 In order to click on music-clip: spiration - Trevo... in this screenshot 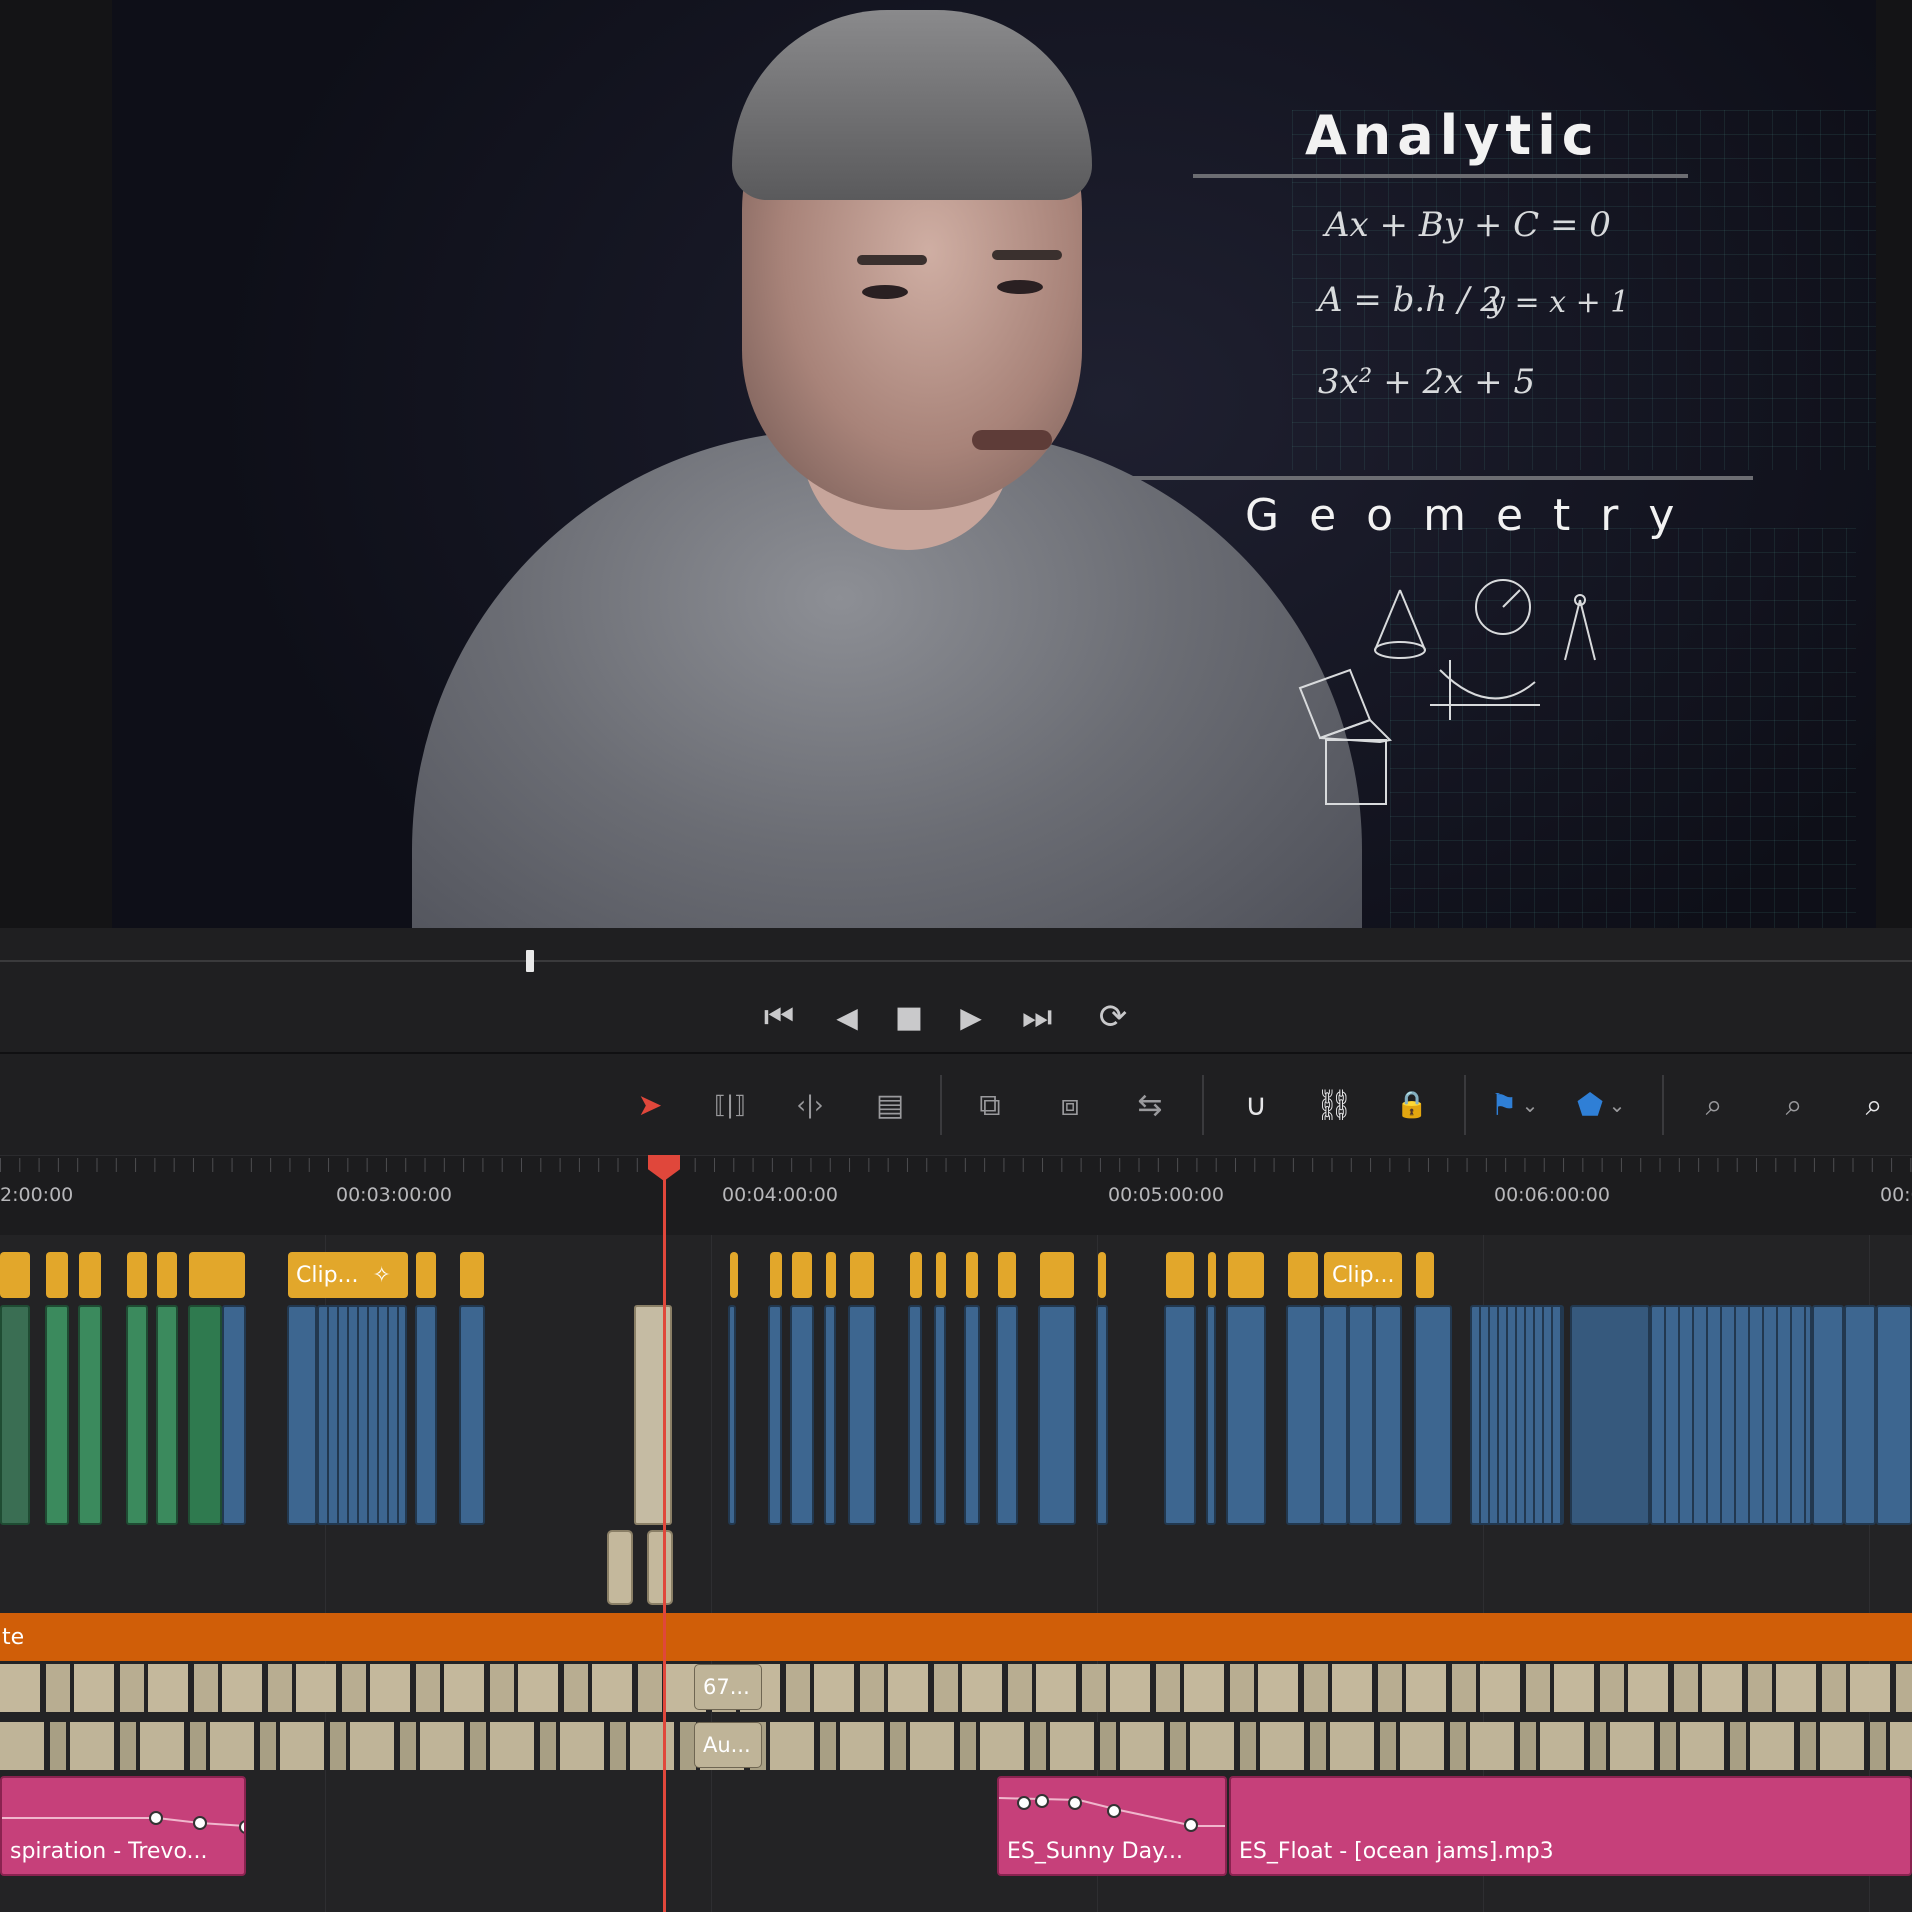, I will do `click(123, 1826)`.